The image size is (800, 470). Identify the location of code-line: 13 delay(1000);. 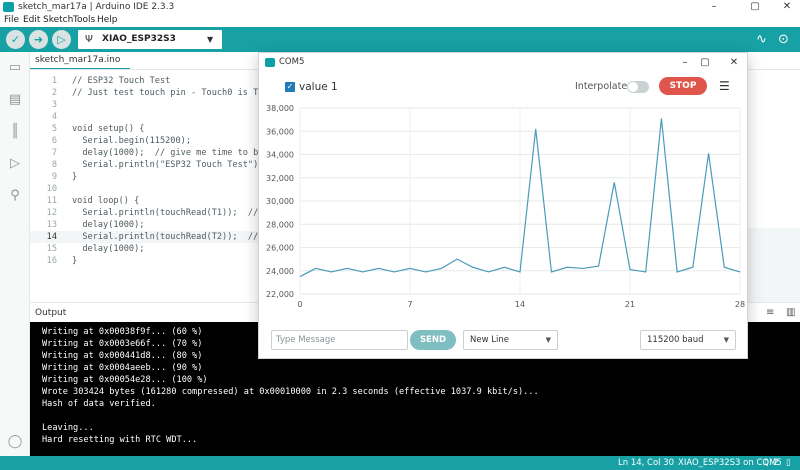
(150, 225).